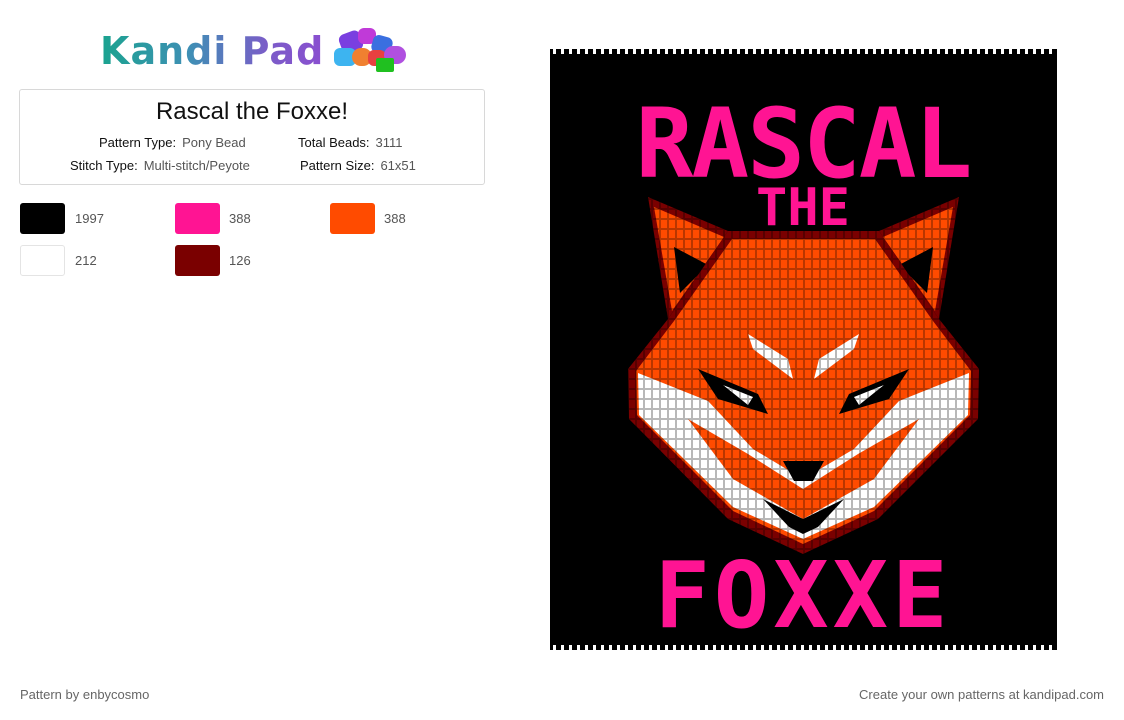 The height and width of the screenshot is (720, 1124). Describe the element at coordinates (337, 165) in the screenshot. I see `pattern-size-label: Pattern Size:` at that location.